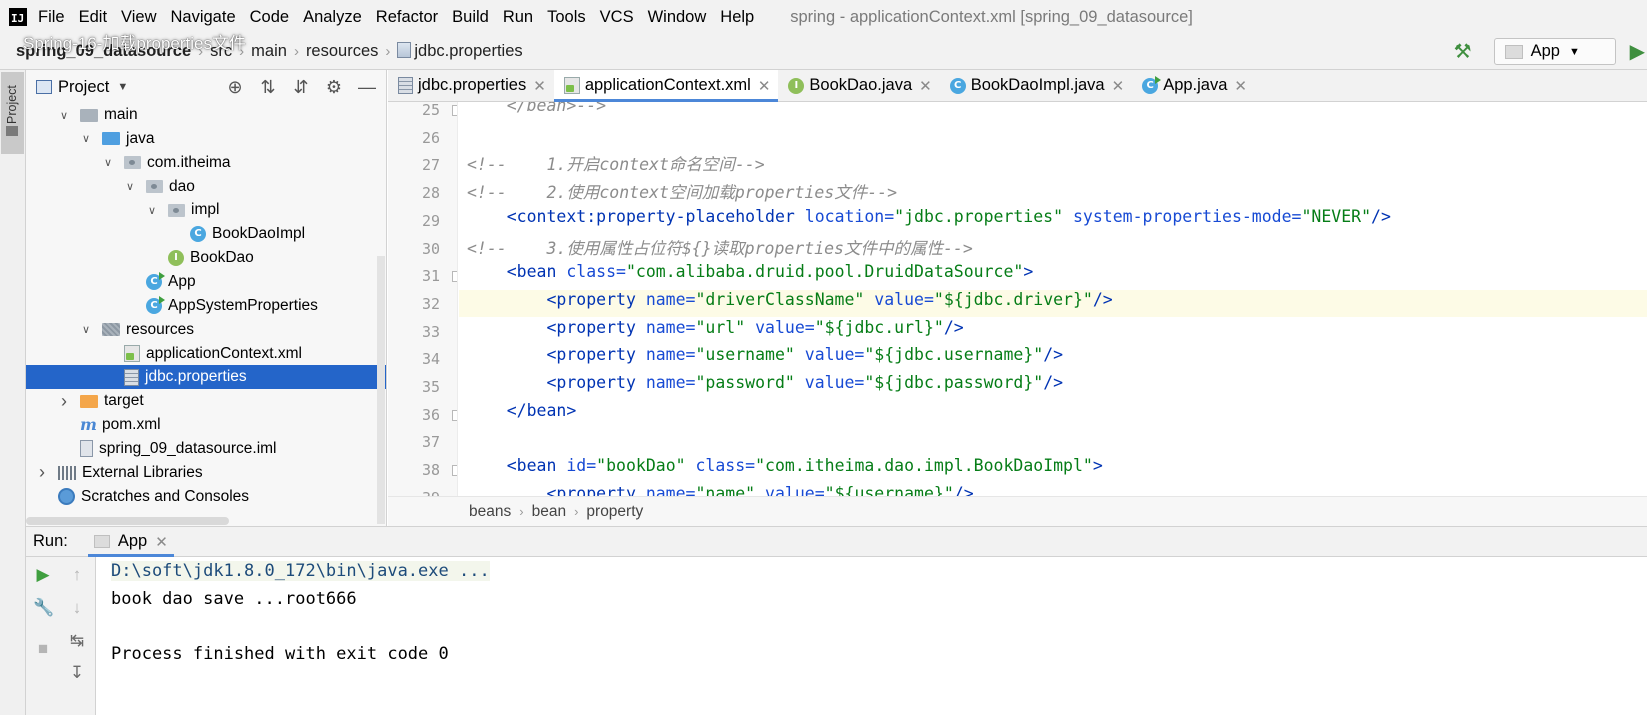 The width and height of the screenshot is (1647, 715). I want to click on stop-icon: ■, so click(43, 649).